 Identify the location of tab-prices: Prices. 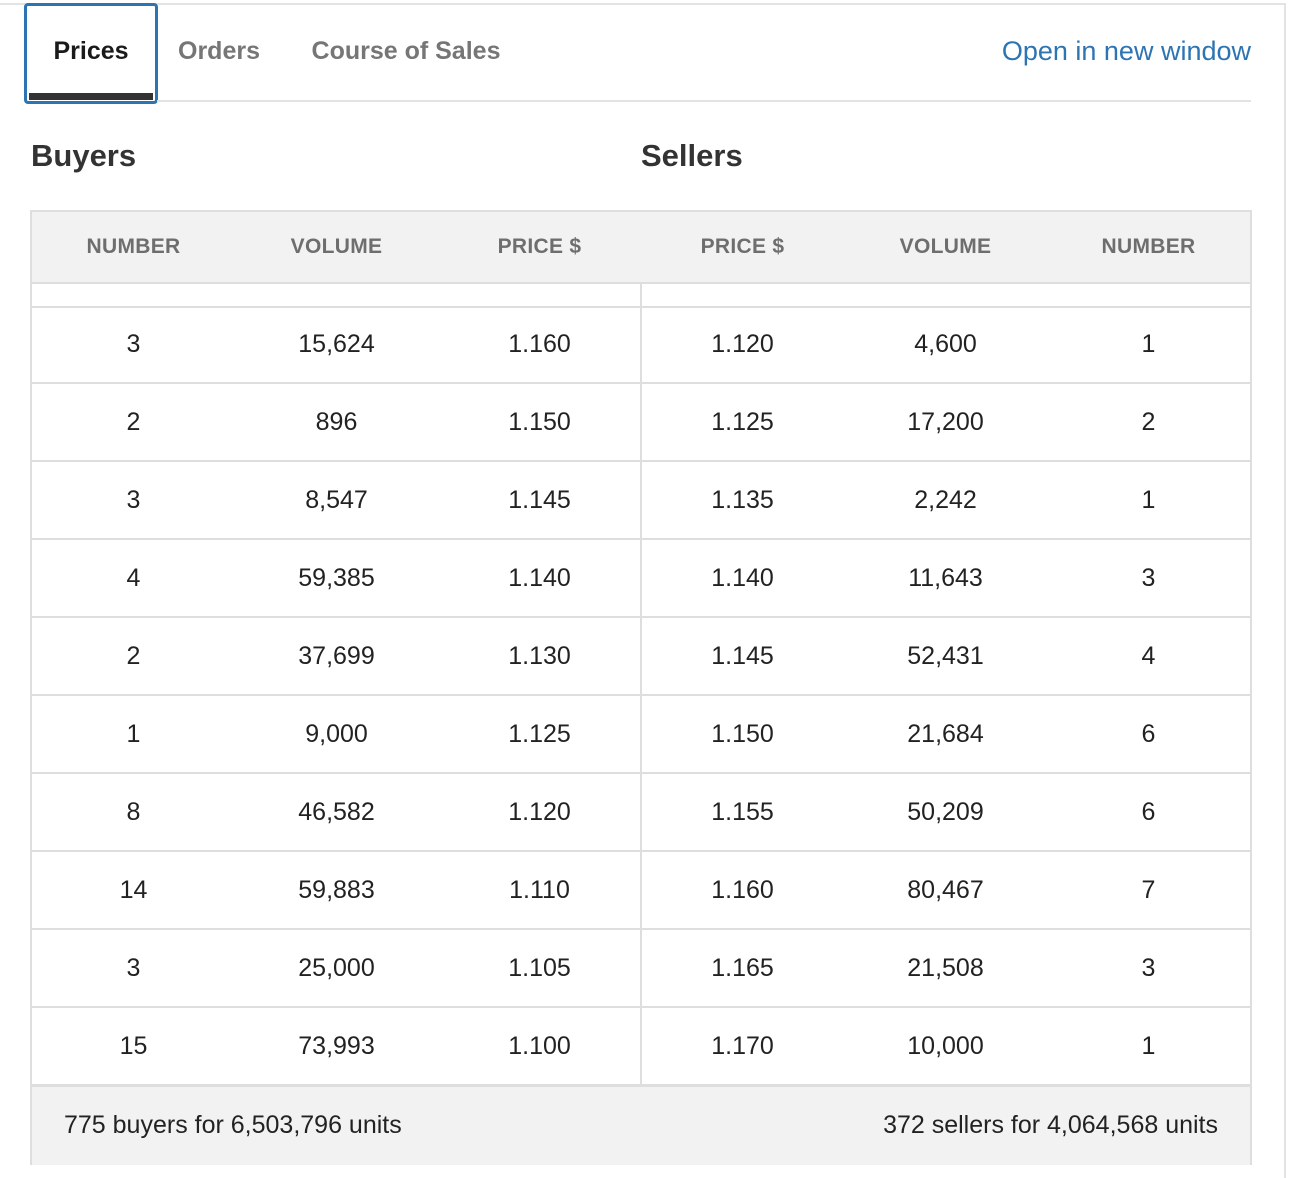
(91, 53).